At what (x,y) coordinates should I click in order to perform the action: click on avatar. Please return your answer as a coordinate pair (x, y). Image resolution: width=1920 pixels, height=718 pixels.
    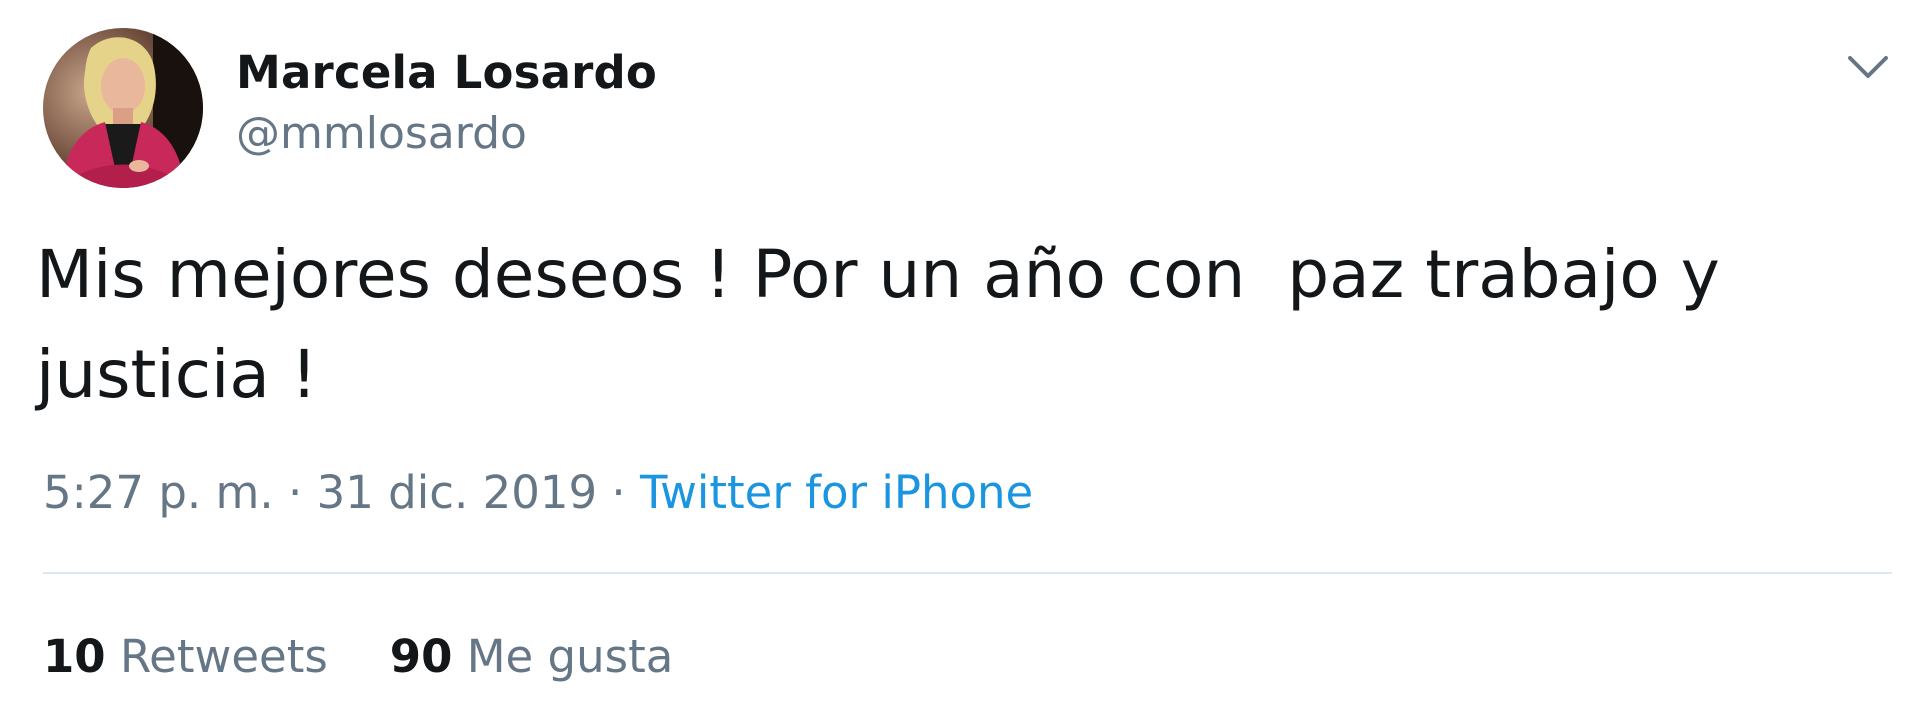
    Looking at the image, I should click on (123, 108).